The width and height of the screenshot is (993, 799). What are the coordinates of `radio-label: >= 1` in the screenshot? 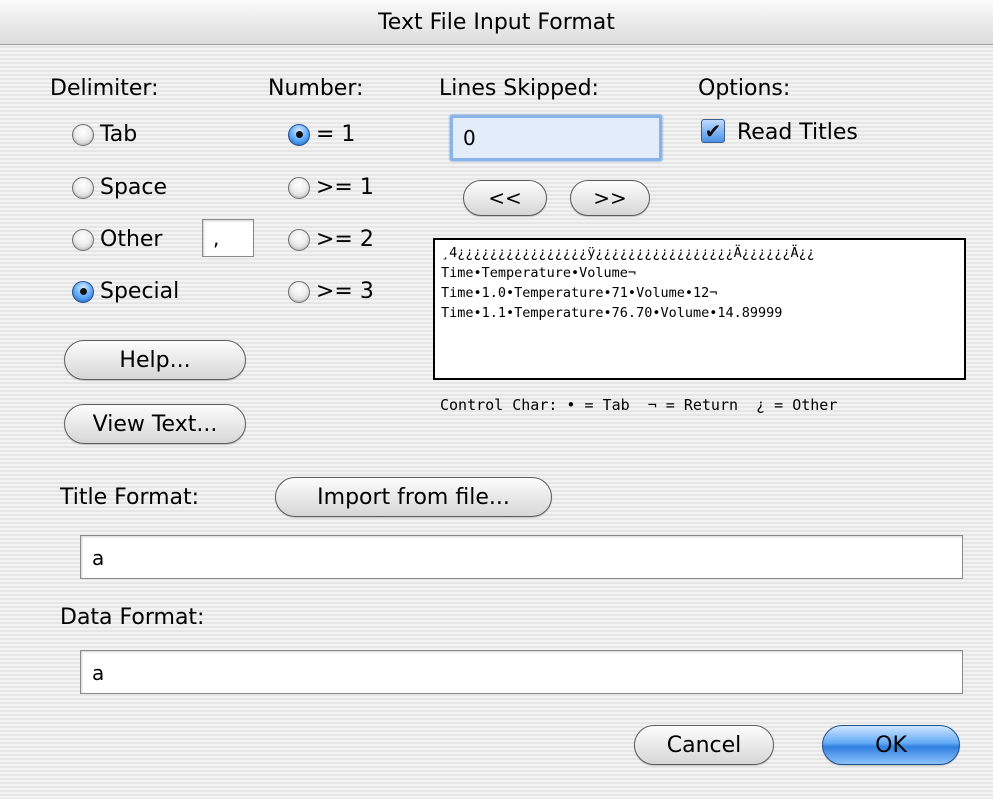 It's located at (345, 187).